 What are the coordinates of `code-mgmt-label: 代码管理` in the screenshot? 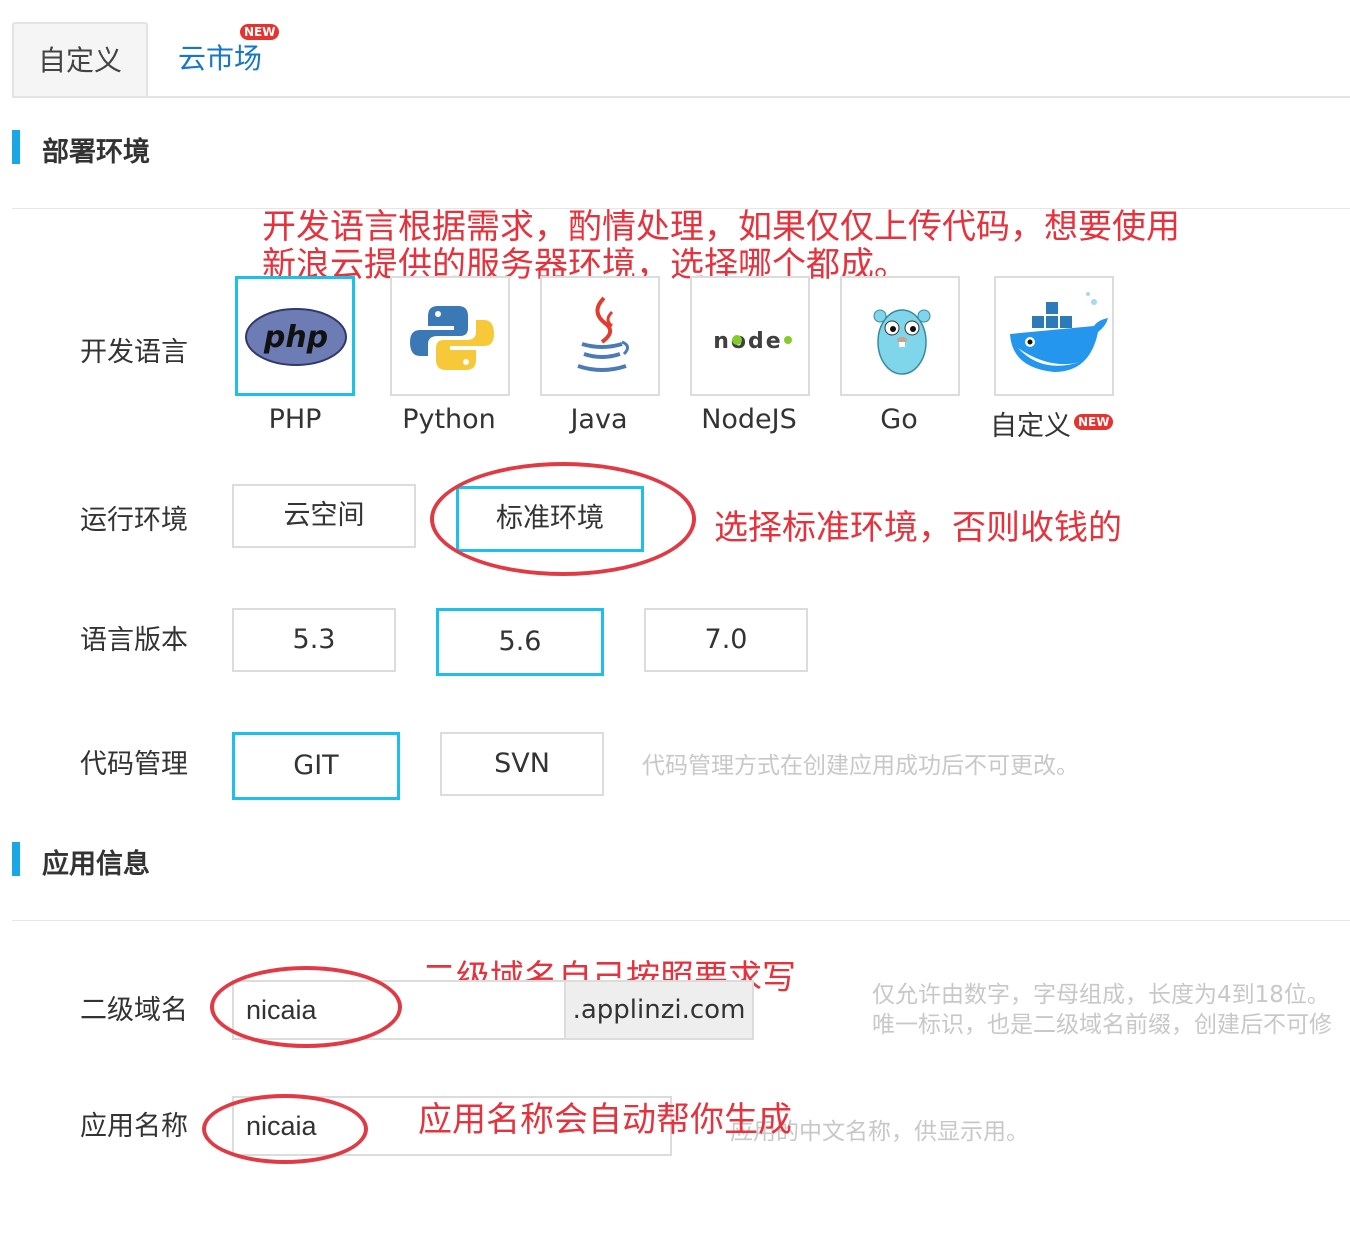 It's located at (134, 764).